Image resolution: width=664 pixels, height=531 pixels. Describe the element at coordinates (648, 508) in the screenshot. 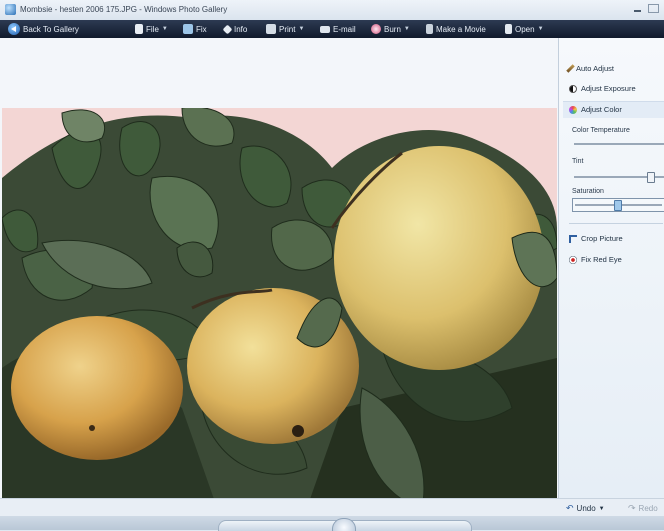

I see `redo-label: Redo` at that location.